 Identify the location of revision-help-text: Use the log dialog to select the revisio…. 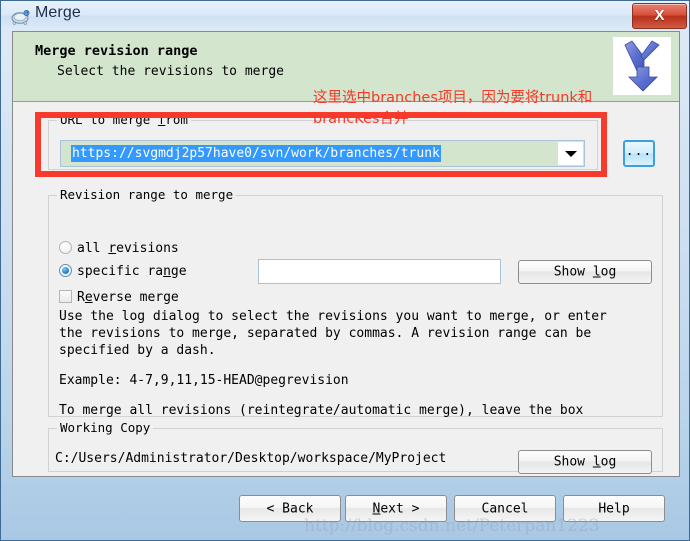
(333, 333).